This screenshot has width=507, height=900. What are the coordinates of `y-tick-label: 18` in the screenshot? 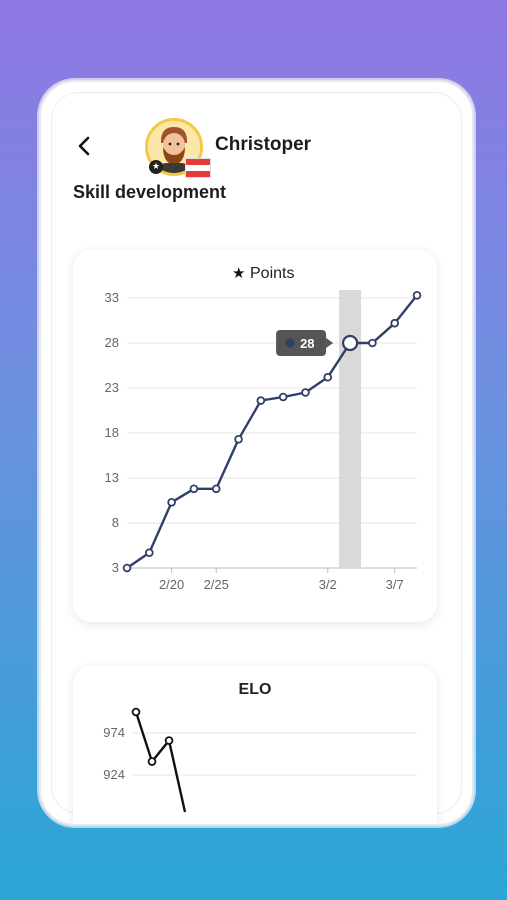 It's located at (112, 432).